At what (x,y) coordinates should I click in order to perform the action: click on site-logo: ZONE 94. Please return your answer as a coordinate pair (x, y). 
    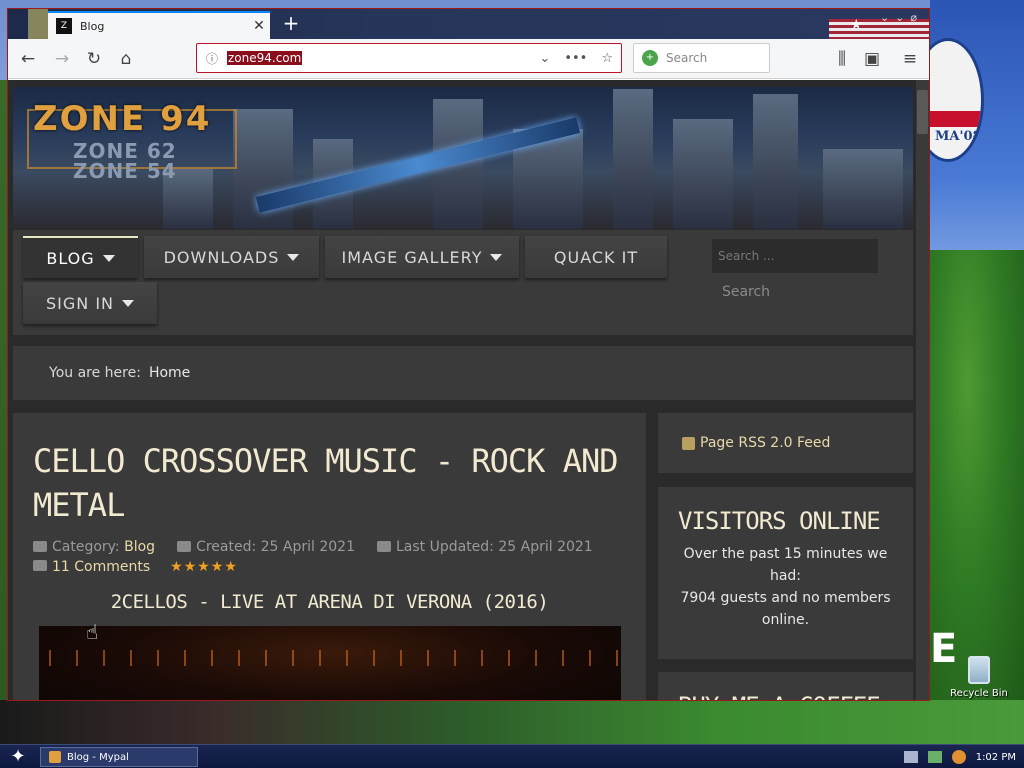
    Looking at the image, I should click on (122, 119).